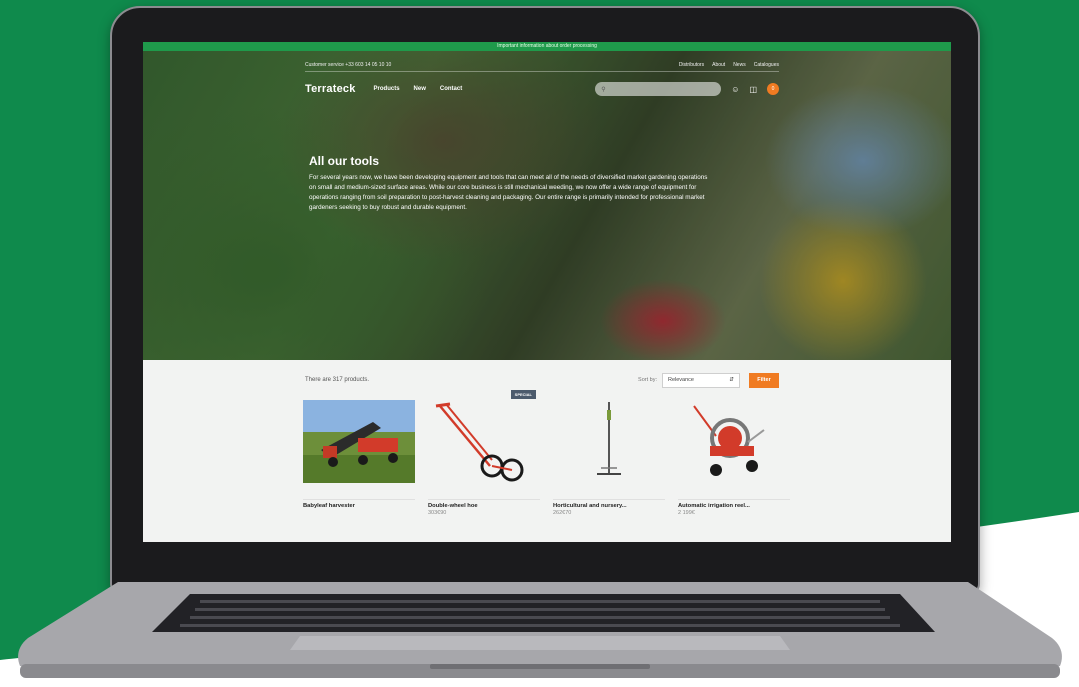  What do you see at coordinates (686, 513) in the screenshot?
I see `product-price: 2 199€` at bounding box center [686, 513].